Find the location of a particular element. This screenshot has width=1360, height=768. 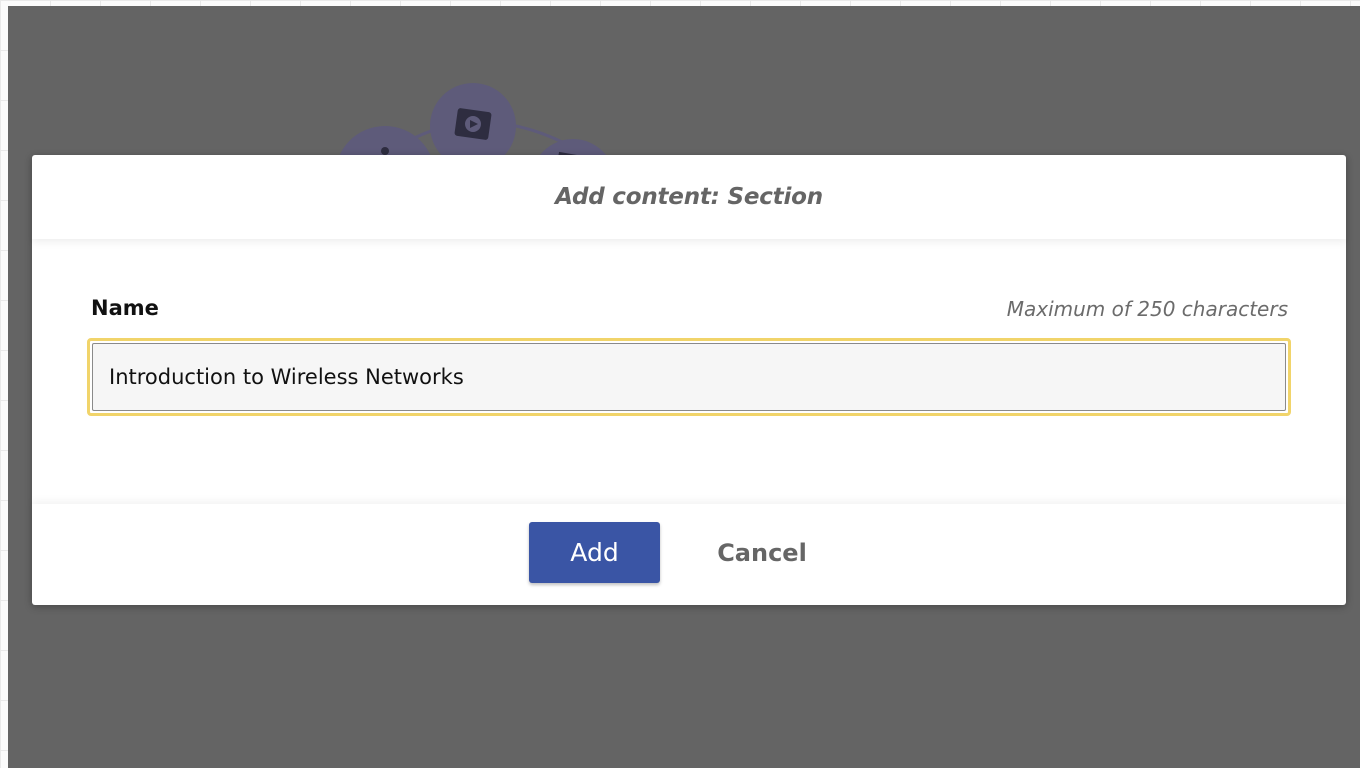

dialog-header: Add content: Section is located at coordinates (689, 197).